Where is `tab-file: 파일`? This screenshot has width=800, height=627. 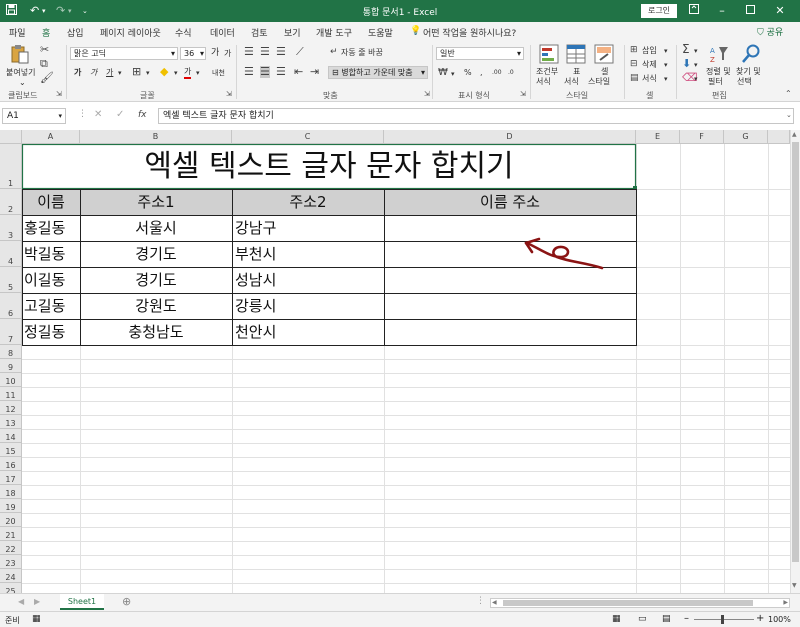
tab-file: 파일 is located at coordinates (17, 32).